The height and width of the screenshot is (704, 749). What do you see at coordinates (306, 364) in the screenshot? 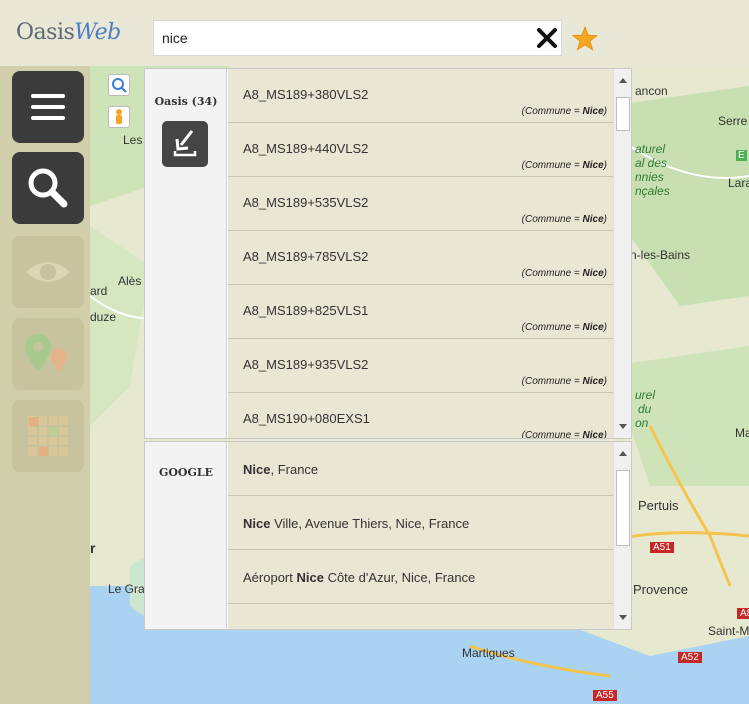
I see `result-name: A8_MS189+935VLS2` at bounding box center [306, 364].